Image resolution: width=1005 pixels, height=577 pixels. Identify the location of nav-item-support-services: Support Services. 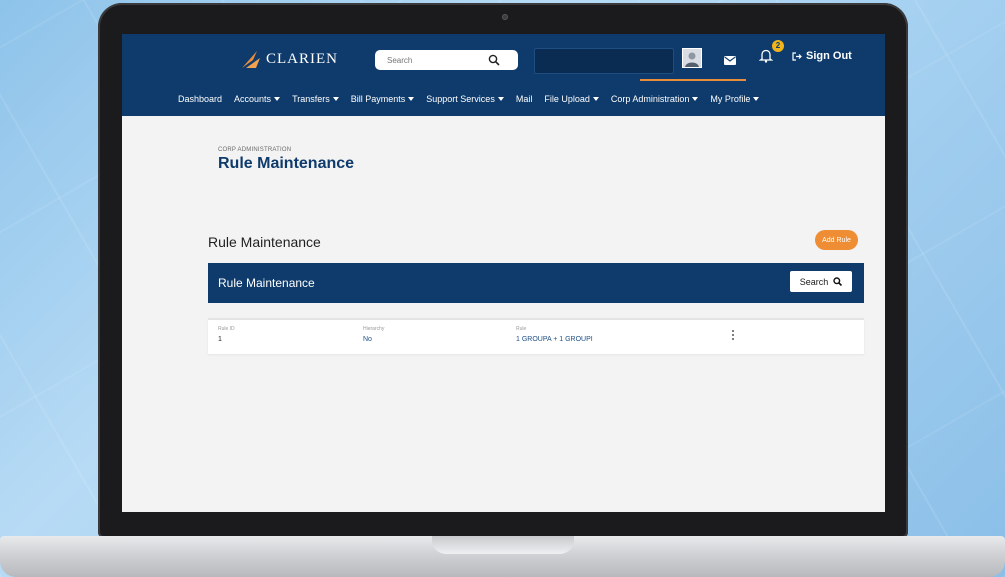
(465, 99).